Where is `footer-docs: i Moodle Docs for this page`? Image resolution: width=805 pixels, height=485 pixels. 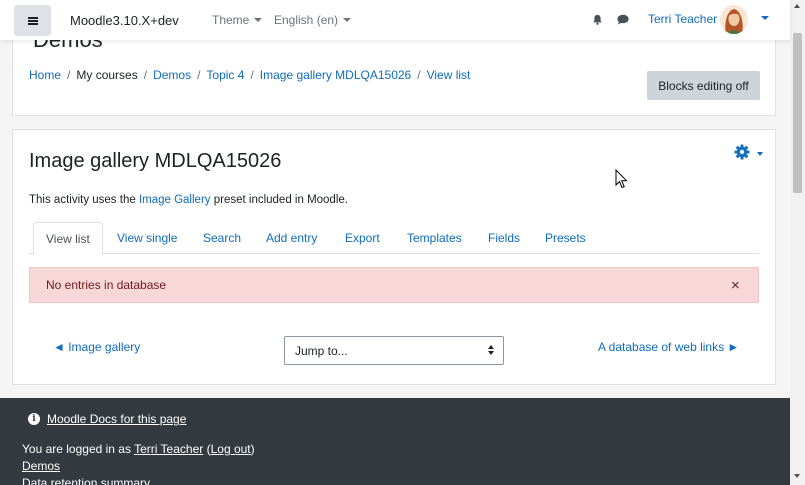
footer-docs: i Moodle Docs for this page is located at coordinates (107, 419).